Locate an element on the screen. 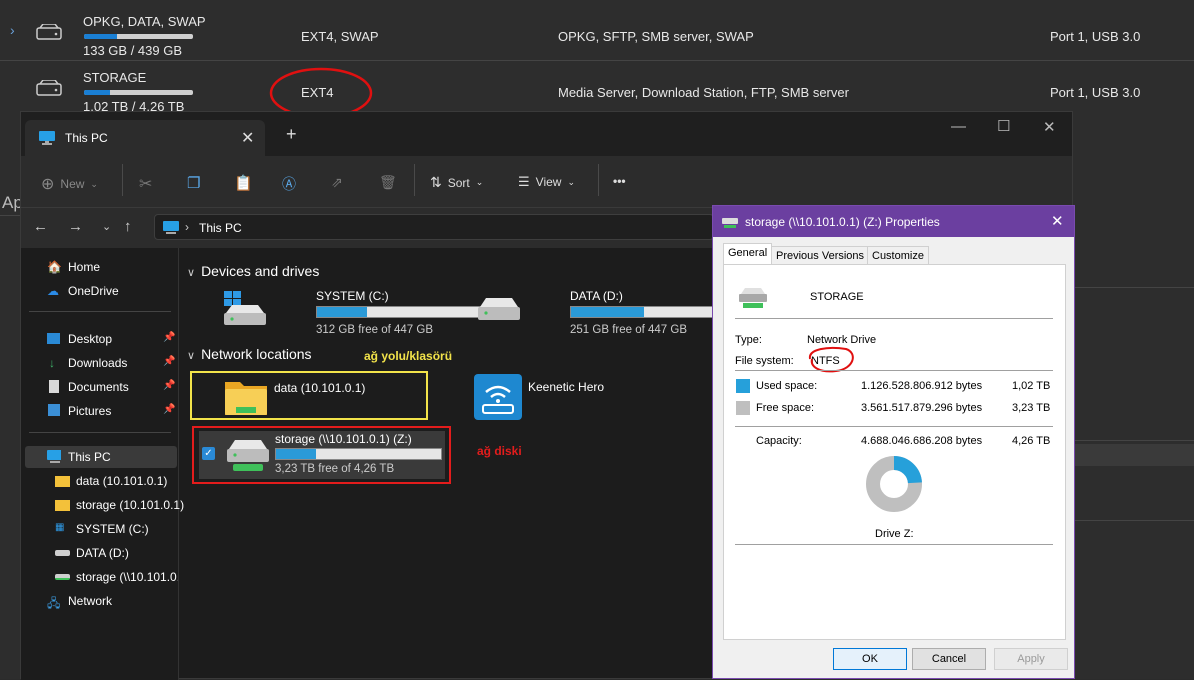 This screenshot has width=1194, height=680. paste-icon: 📋 is located at coordinates (243, 183).